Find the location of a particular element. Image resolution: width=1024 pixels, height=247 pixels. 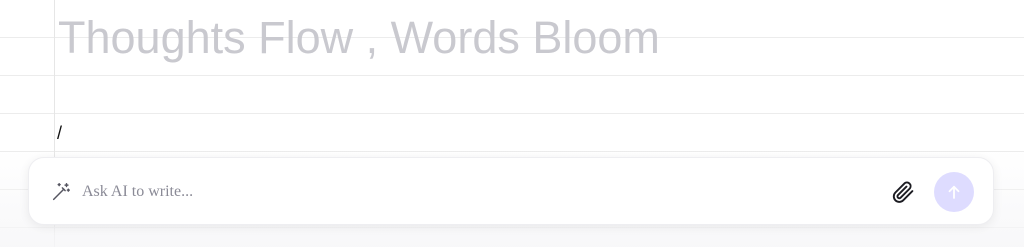

ask-ai-input is located at coordinates (472, 192).